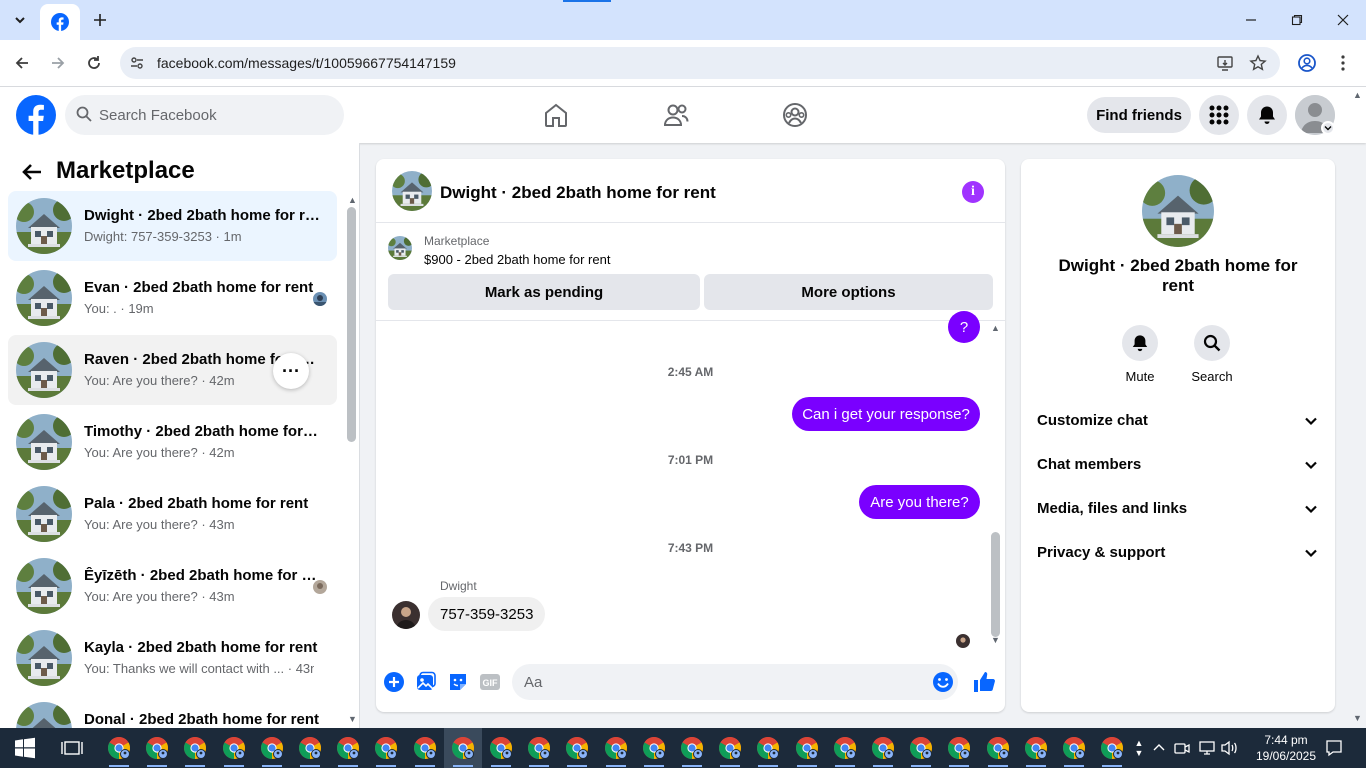  What do you see at coordinates (919, 502) in the screenshot?
I see `outgoing-message: Are you there?` at bounding box center [919, 502].